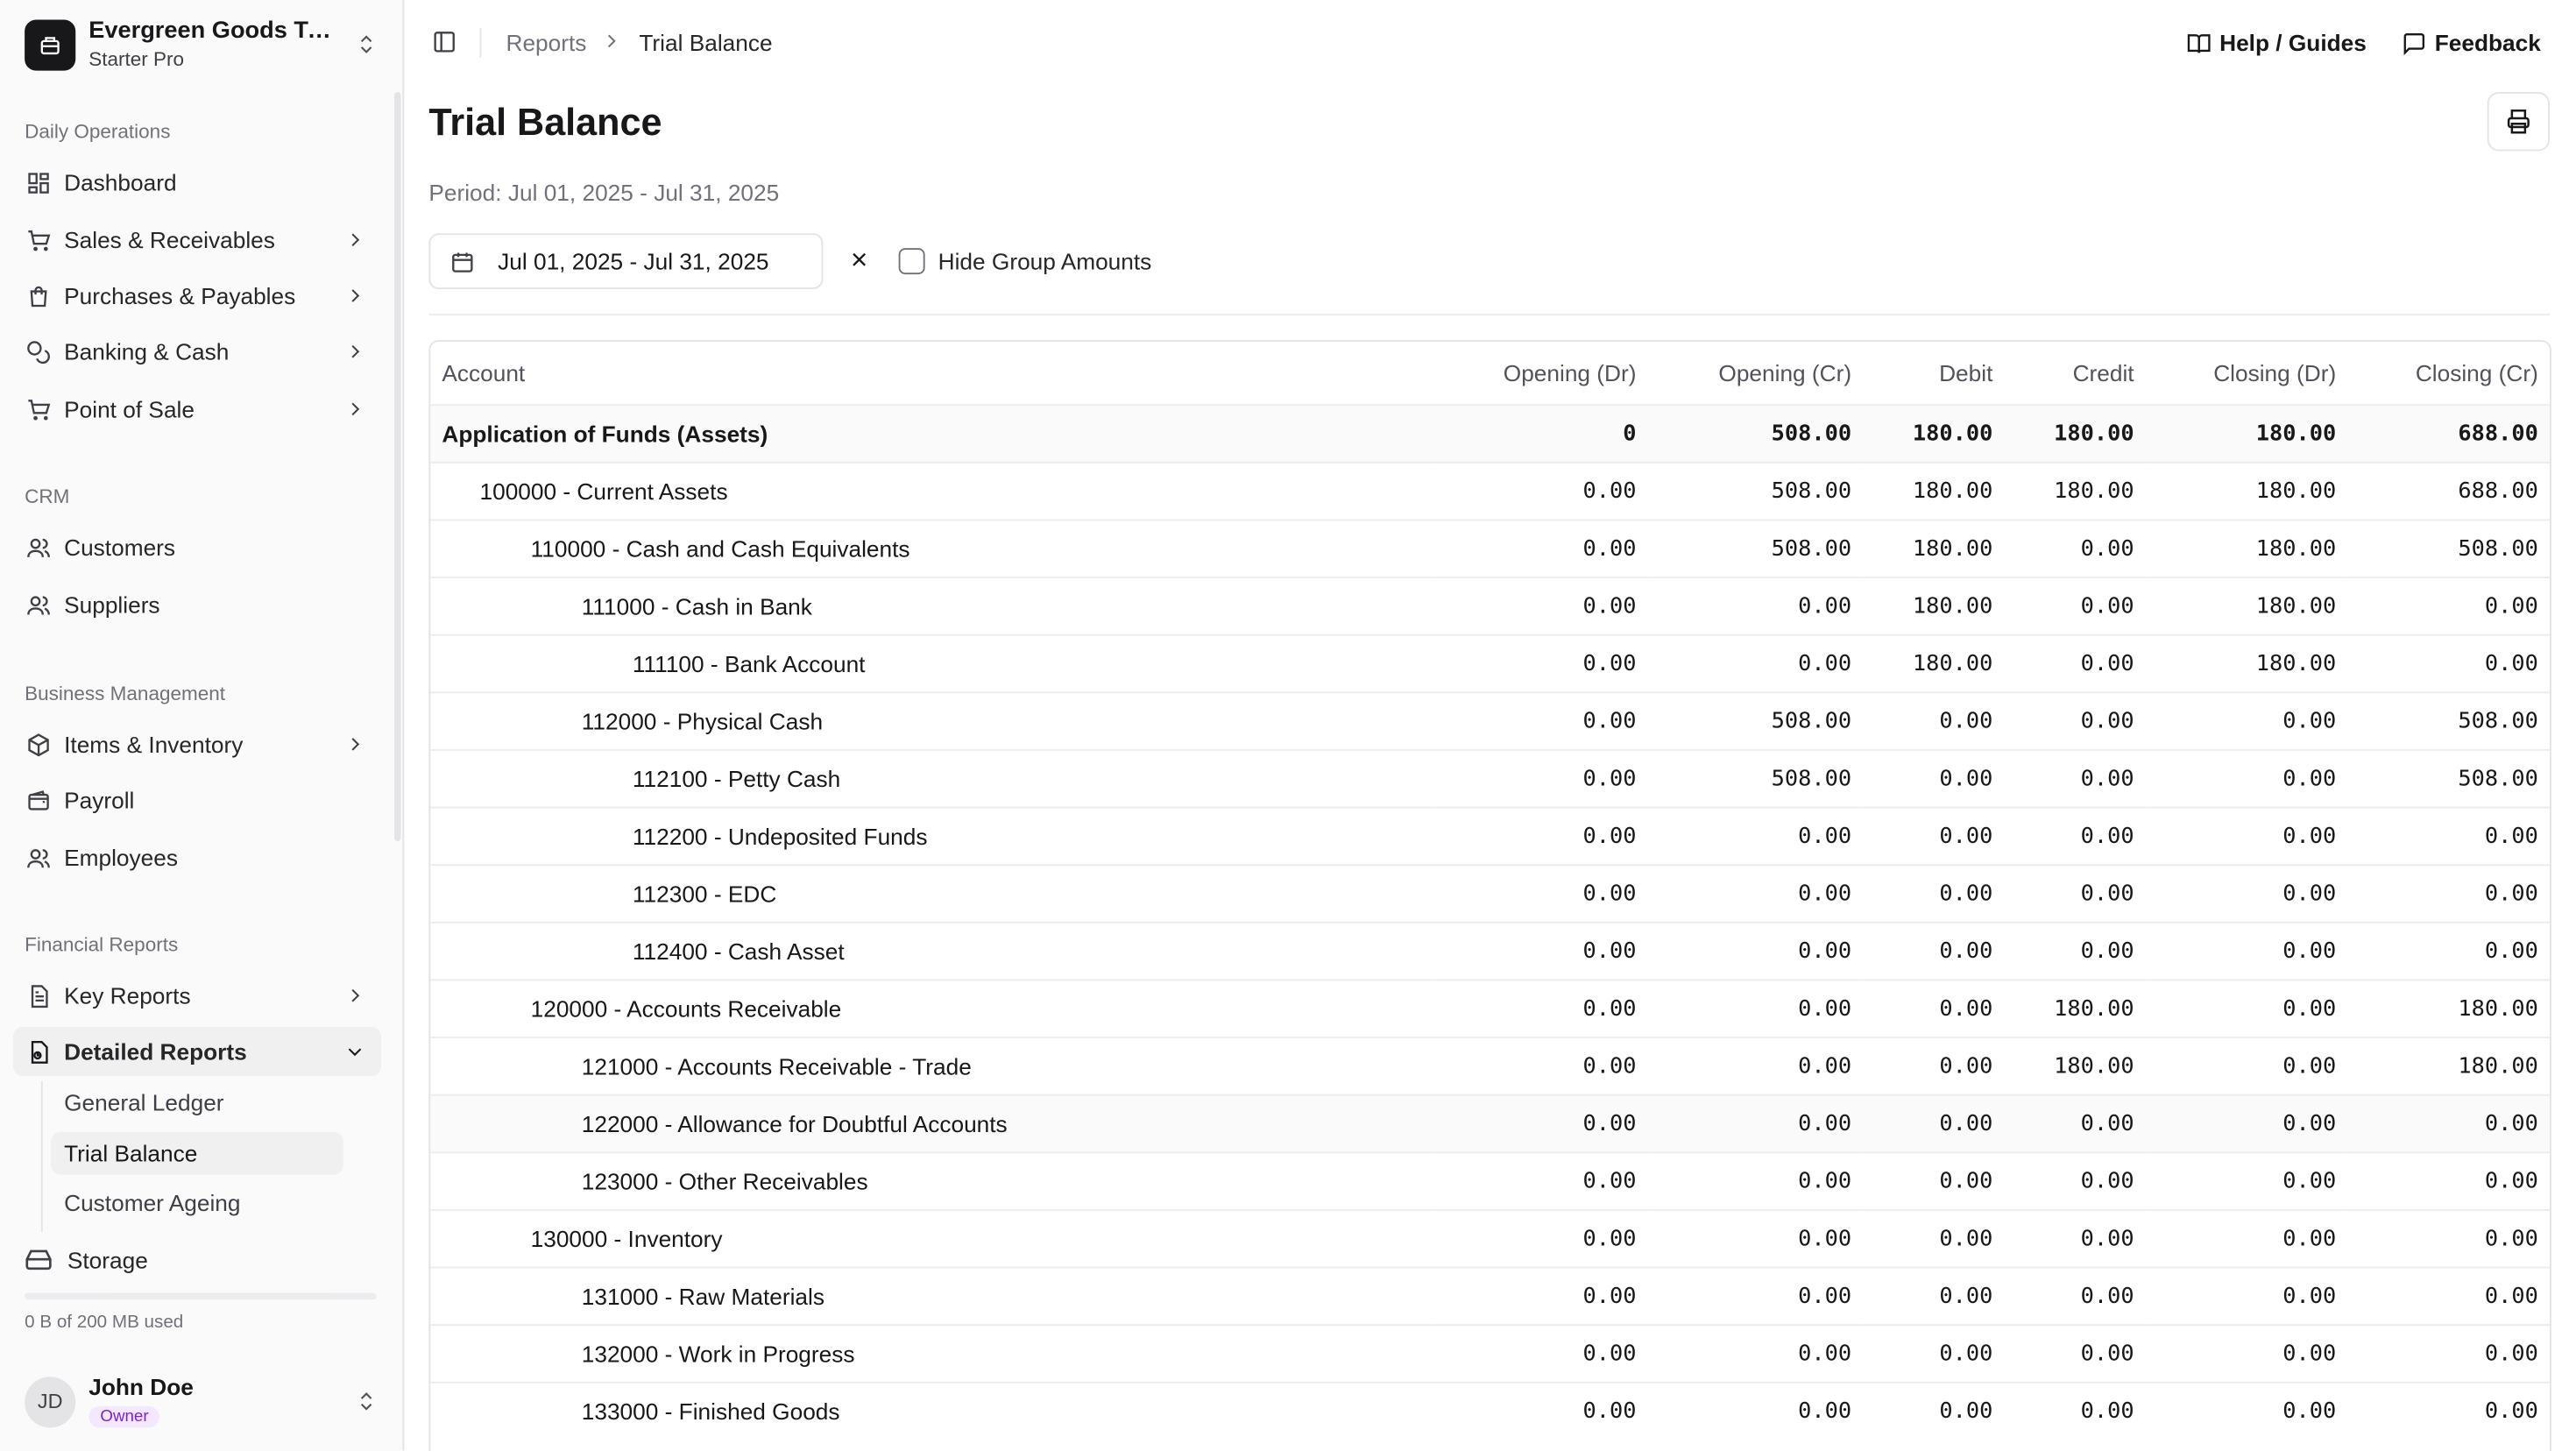  Describe the element at coordinates (604, 192) in the screenshot. I see `period-text: Period: Jul 01, 2025 - Jul 31, 2025` at that location.